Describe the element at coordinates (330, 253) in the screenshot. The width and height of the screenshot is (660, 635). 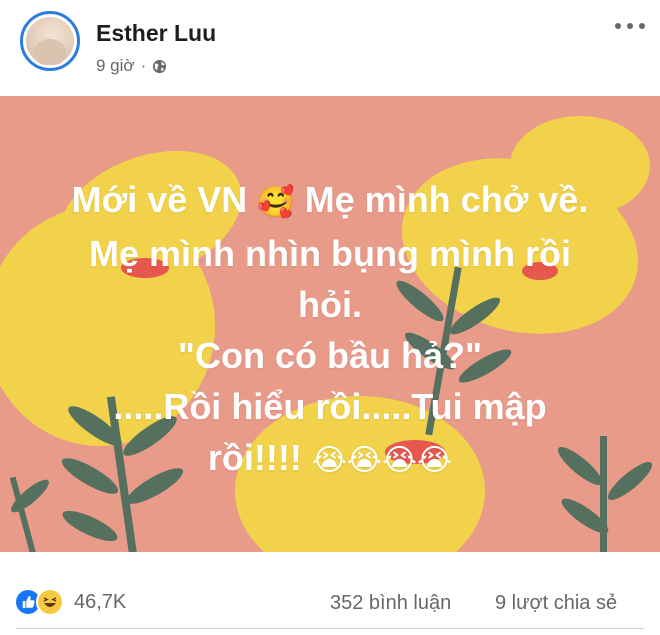
I see `caption-line-2: Mẹ mình nhìn bụng mình rồi` at that location.